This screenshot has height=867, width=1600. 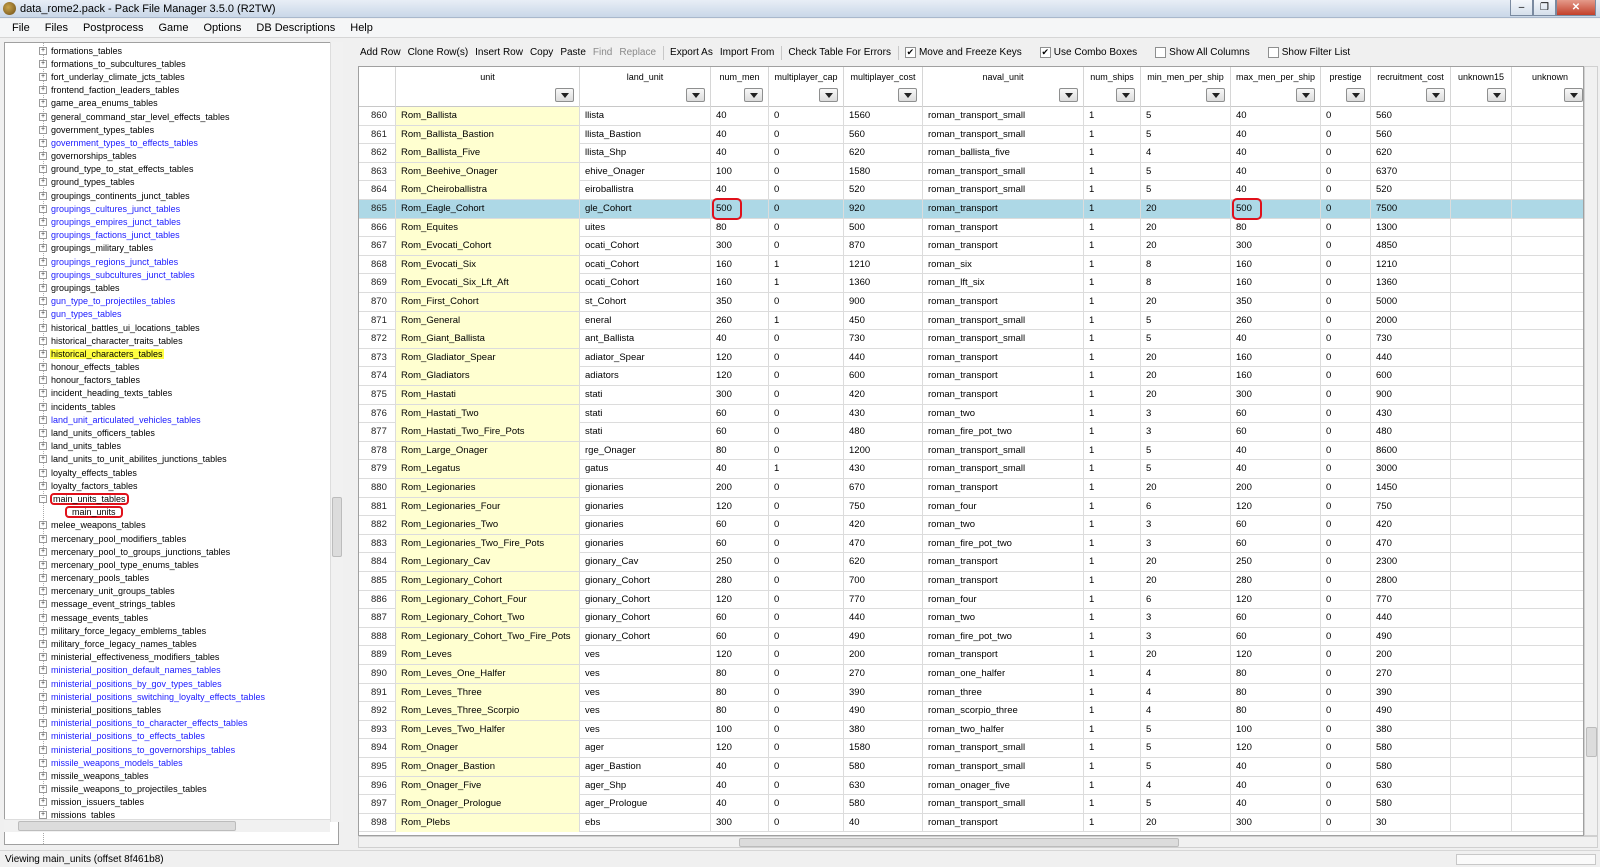 I want to click on cell-min-men-per-ship: 3, so click(x=1186, y=525).